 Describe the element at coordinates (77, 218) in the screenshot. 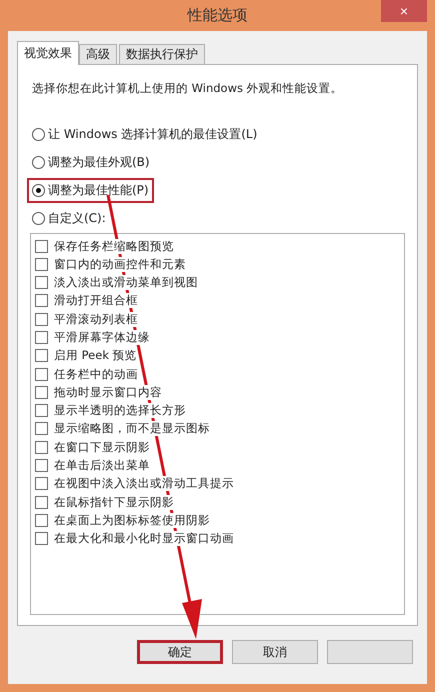

I see `option-label: 自定义(C):` at that location.